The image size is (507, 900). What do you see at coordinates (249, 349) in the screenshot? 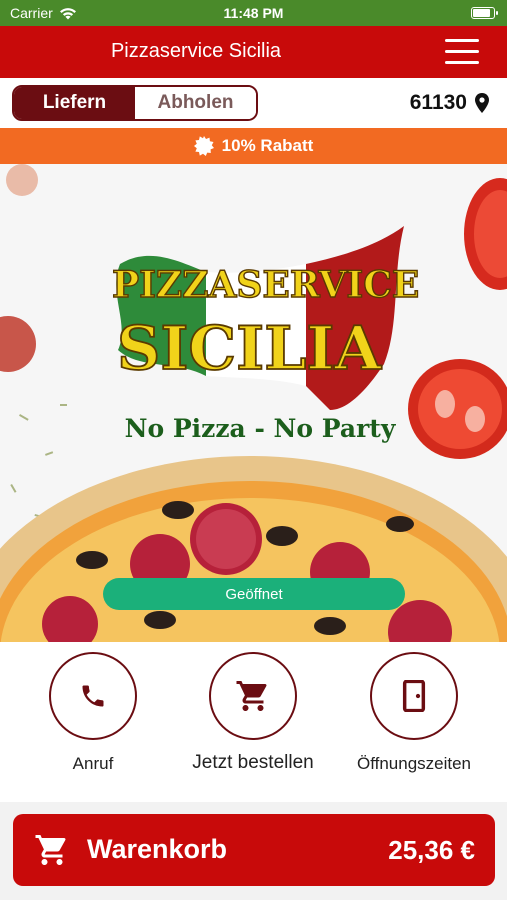
I see `svg-text: SICILIA` at bounding box center [249, 349].